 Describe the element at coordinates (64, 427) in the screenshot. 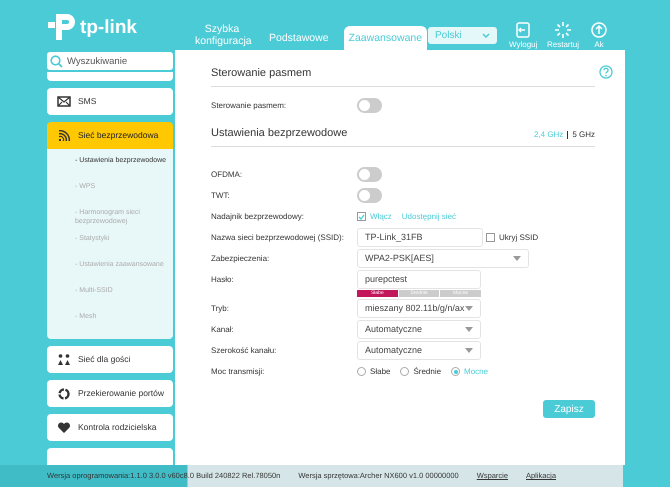

I see `heart-icon` at that location.